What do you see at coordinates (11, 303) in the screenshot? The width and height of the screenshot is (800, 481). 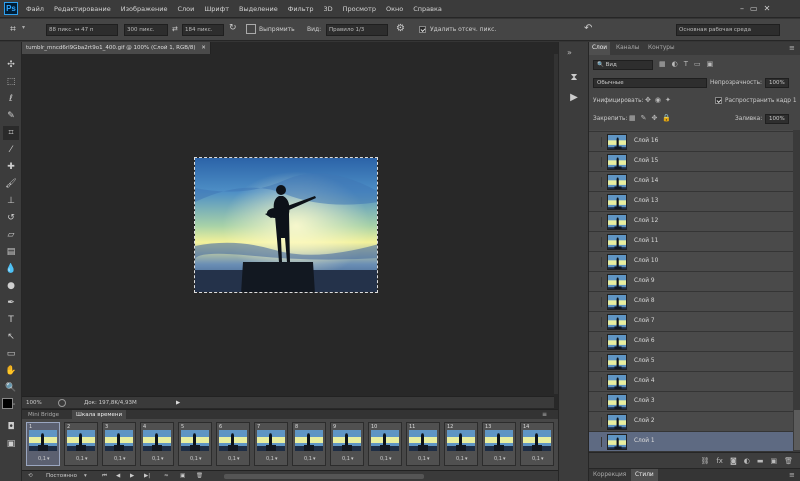 I see `pen-tool-icon: ✒` at bounding box center [11, 303].